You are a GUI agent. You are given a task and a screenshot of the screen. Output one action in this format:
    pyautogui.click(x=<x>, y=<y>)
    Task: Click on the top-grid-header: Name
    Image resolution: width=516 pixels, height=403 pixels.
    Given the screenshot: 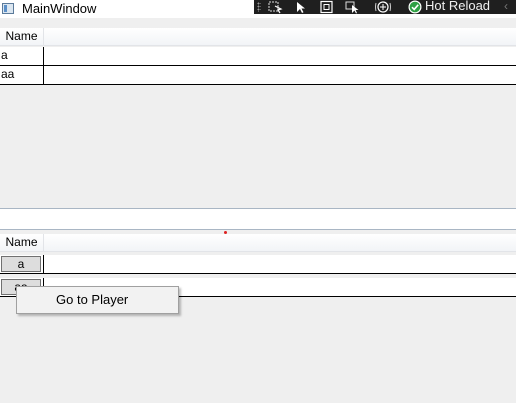 What is the action you would take?
    pyautogui.click(x=258, y=37)
    